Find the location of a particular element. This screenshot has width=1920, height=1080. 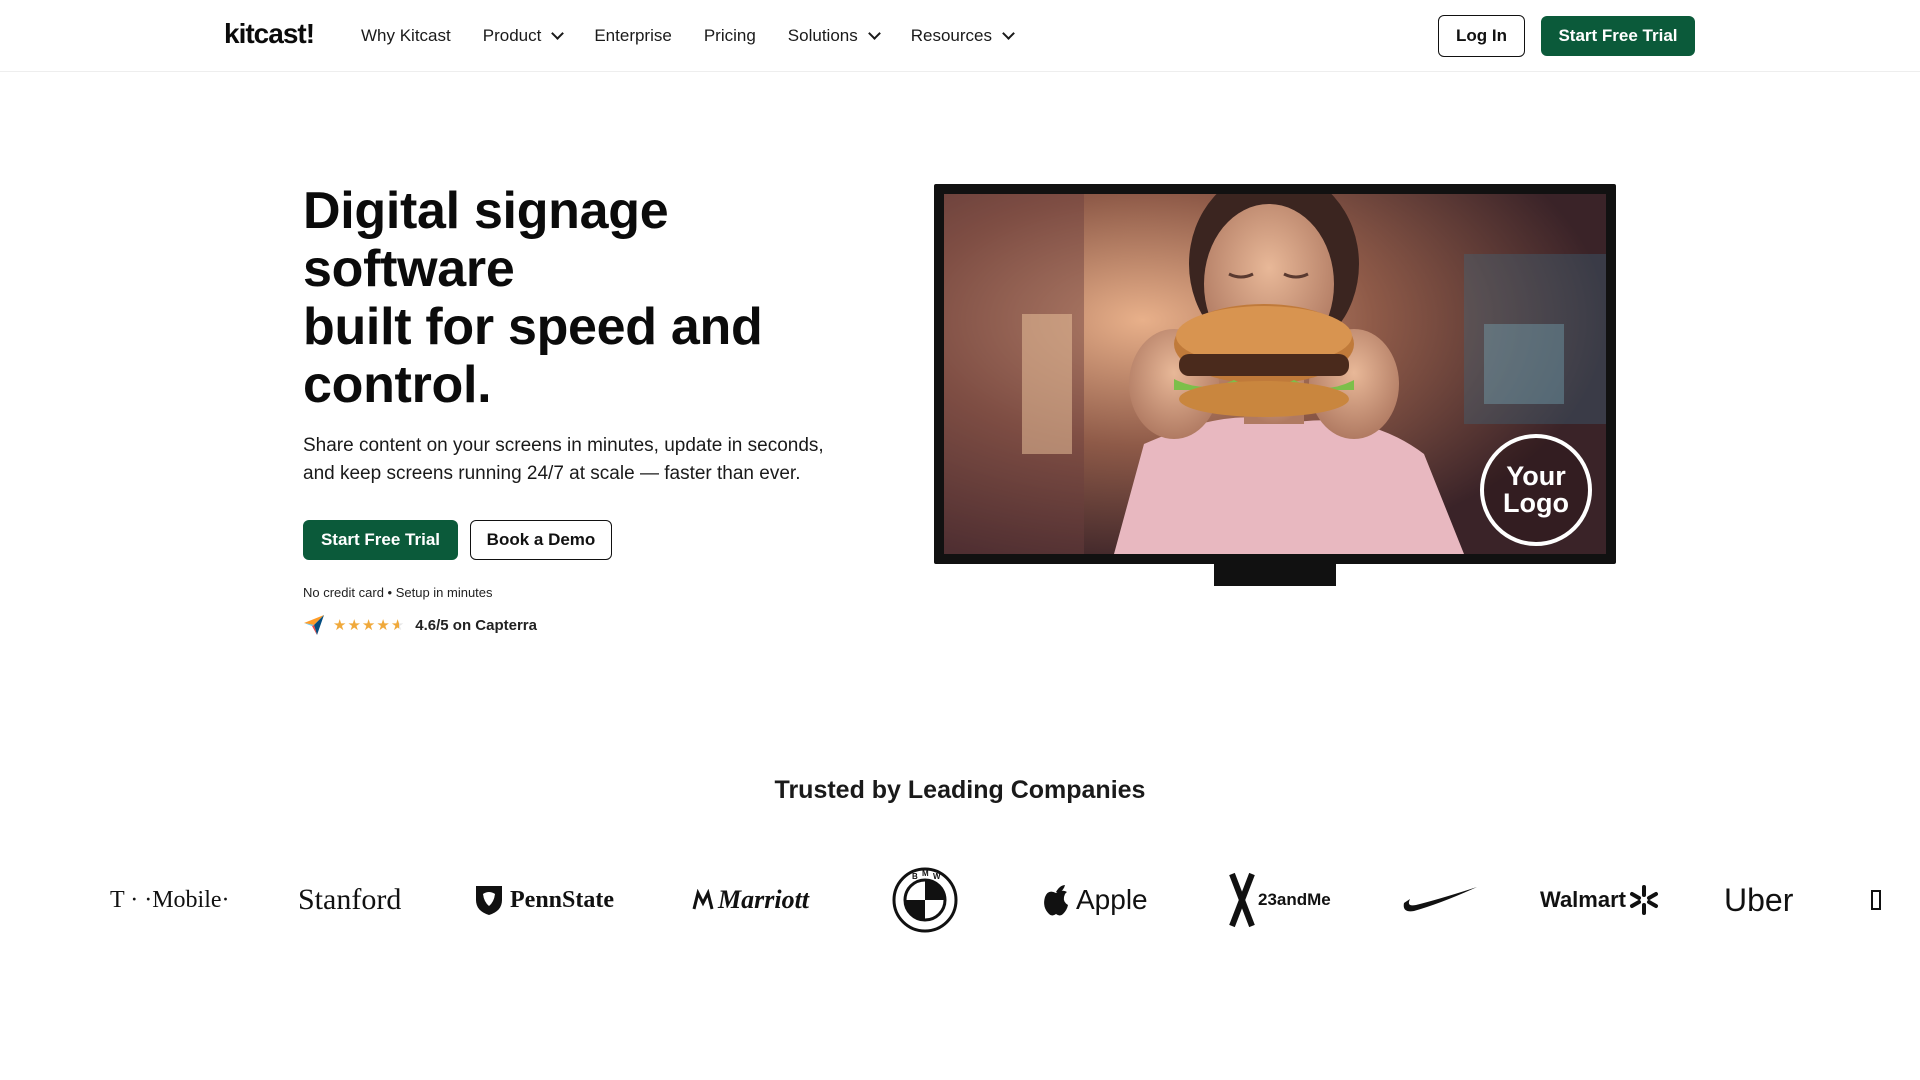

bmw-logo: B M W is located at coordinates (925, 900).